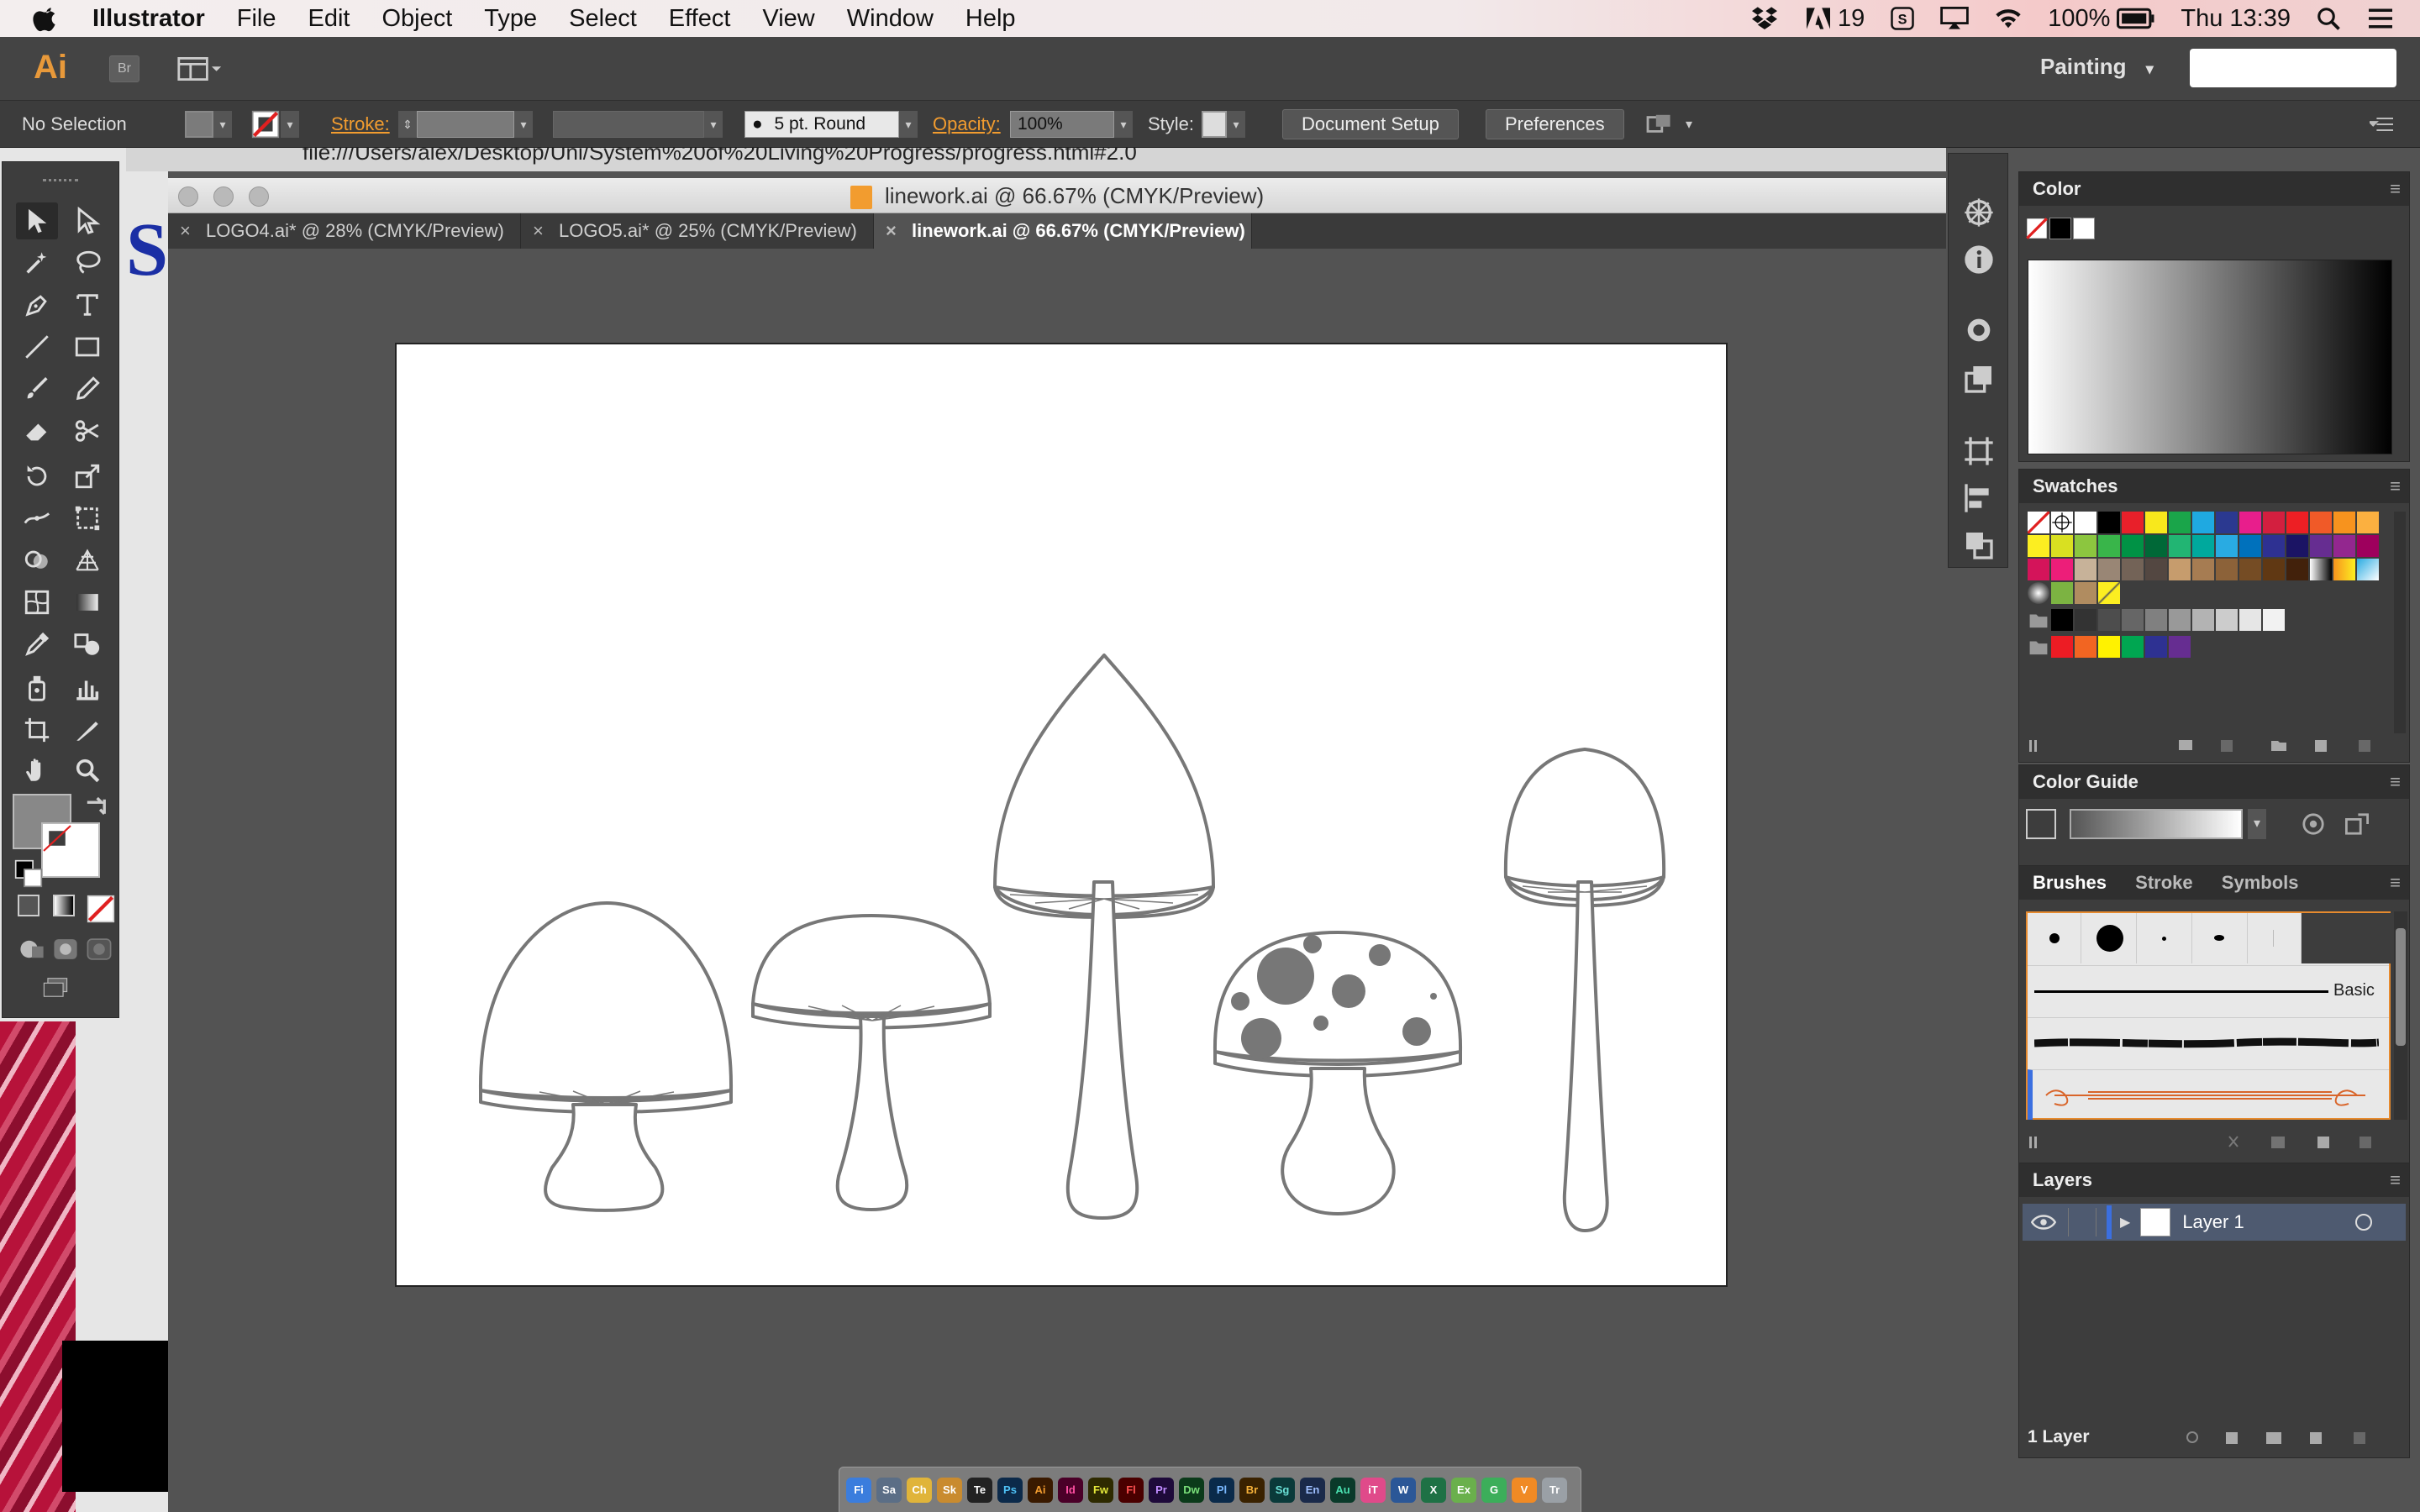 This screenshot has width=2420, height=1512. Describe the element at coordinates (87, 518) in the screenshot. I see `free-transform-tool` at that location.